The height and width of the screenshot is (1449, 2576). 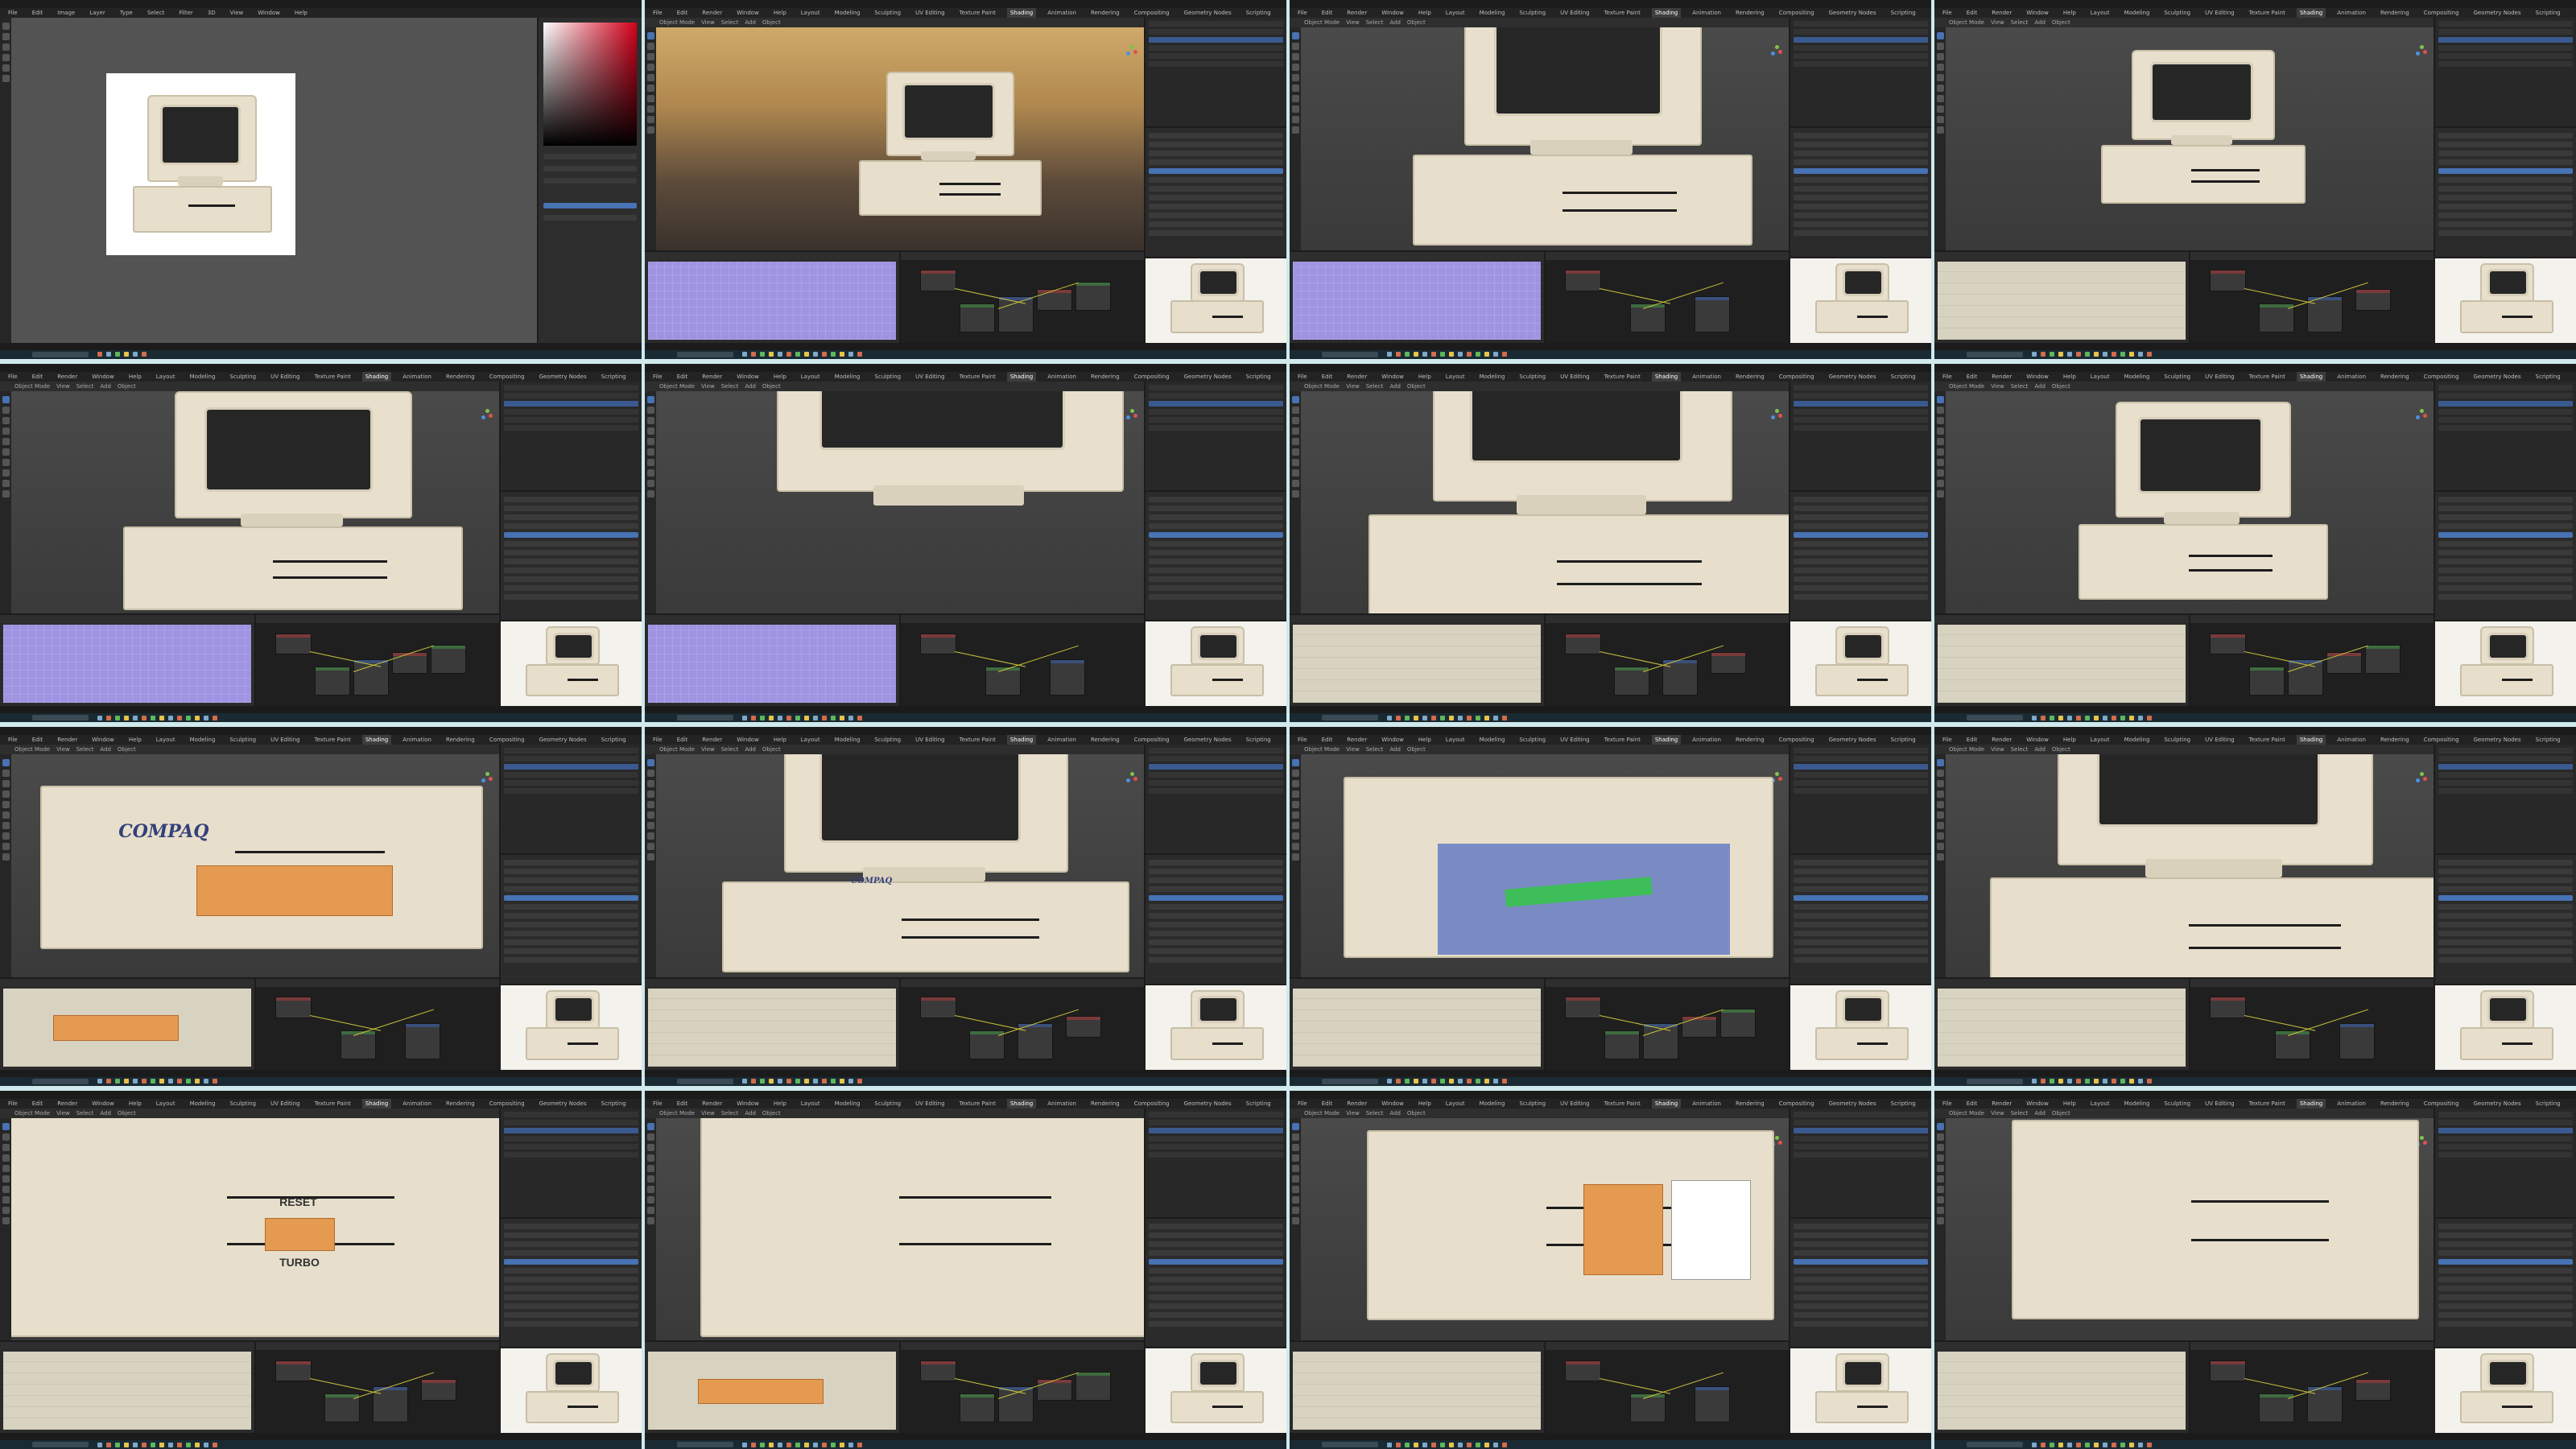 I want to click on monitor-mesh, so click(x=950, y=442).